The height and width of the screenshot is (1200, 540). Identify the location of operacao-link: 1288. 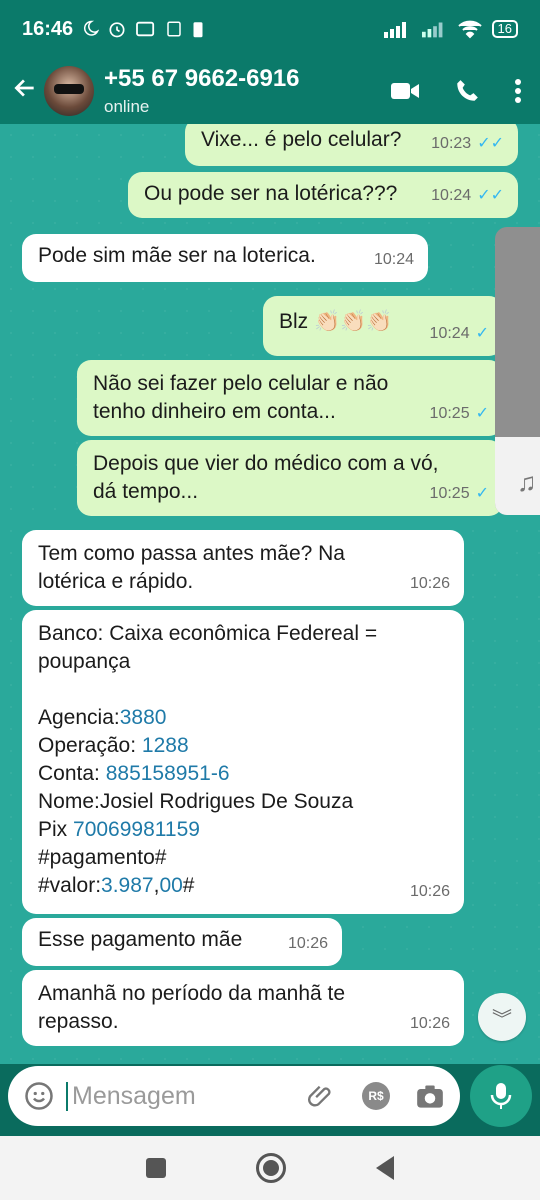
(165, 745).